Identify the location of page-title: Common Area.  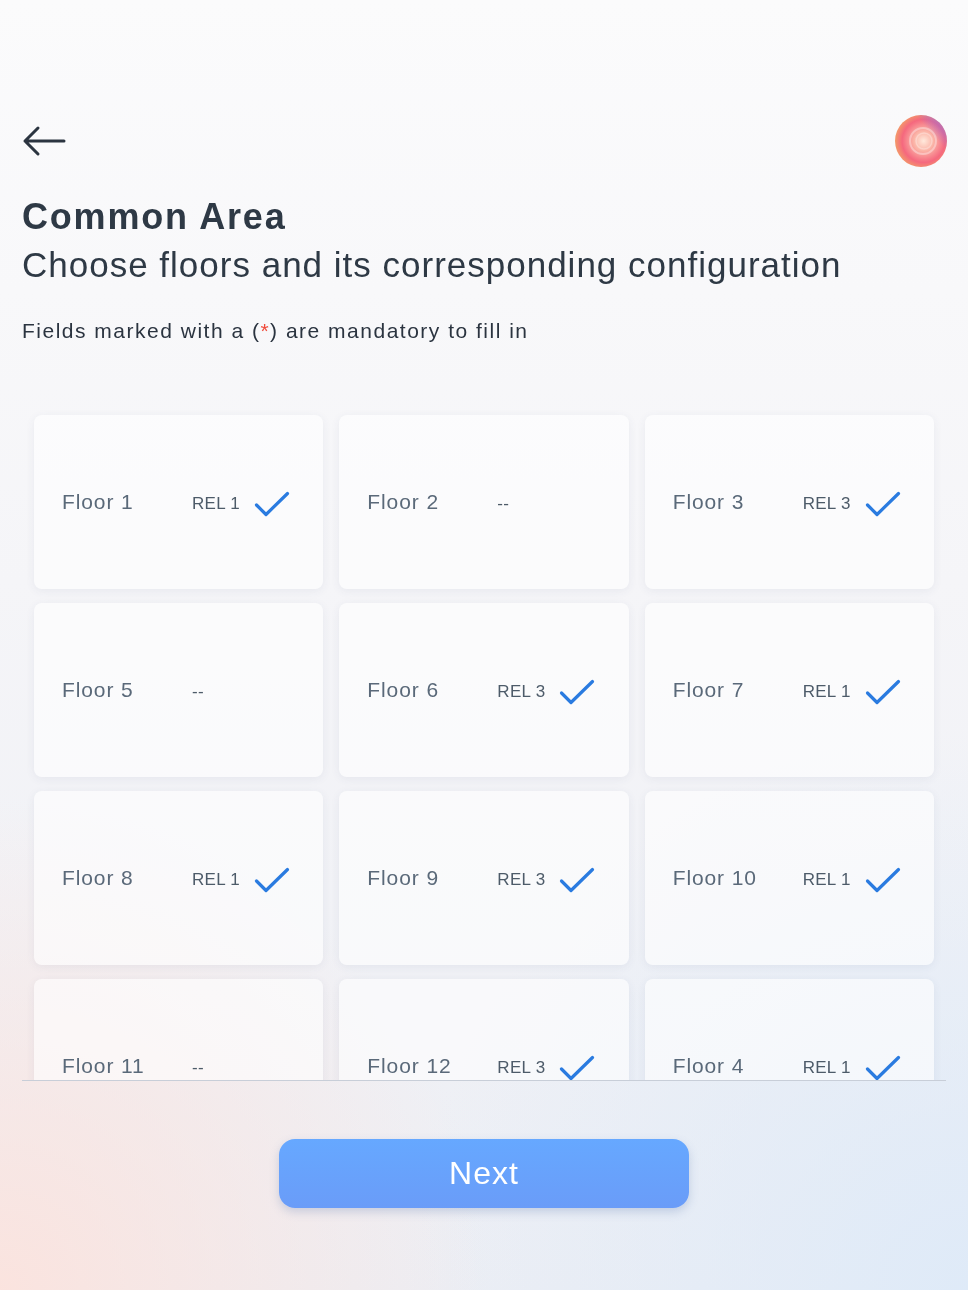
(155, 217).